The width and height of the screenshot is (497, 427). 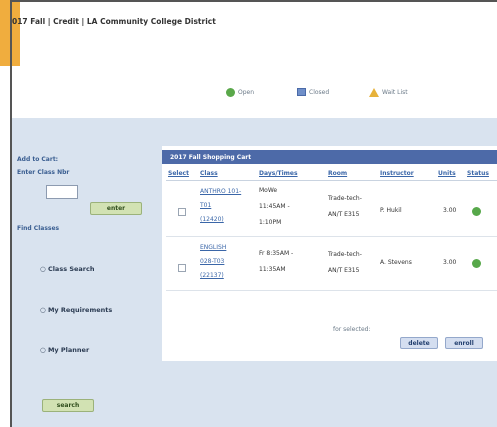 I want to click on radio-my-requirements: ○ My Requirements, so click(x=76, y=310).